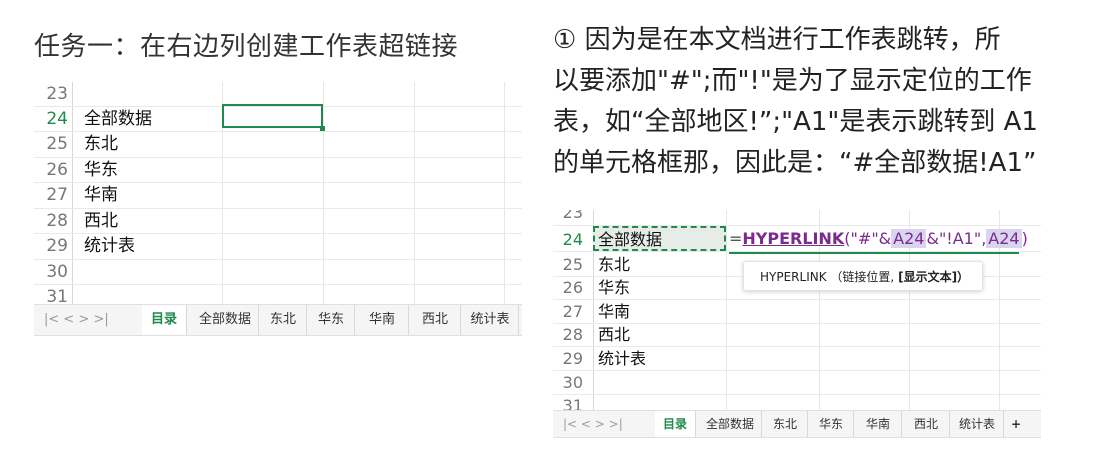 The height and width of the screenshot is (455, 1119). I want to click on table-row: 25 东北, so click(278, 145).